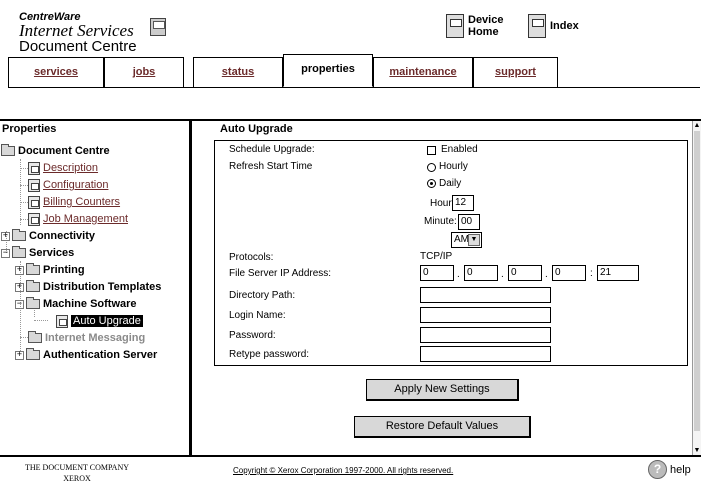 The width and height of the screenshot is (701, 483). I want to click on hour-input: 12, so click(463, 203).